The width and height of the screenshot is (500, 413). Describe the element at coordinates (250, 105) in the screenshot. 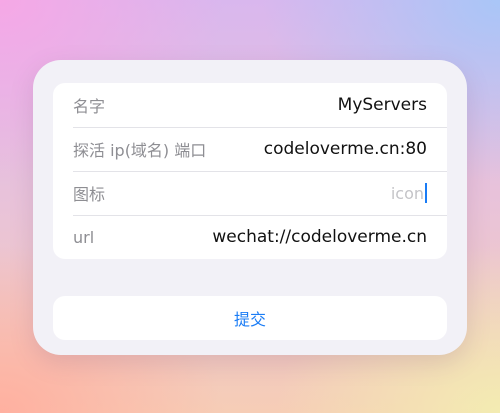

I see `name-field-row: 名字 MyServers` at that location.